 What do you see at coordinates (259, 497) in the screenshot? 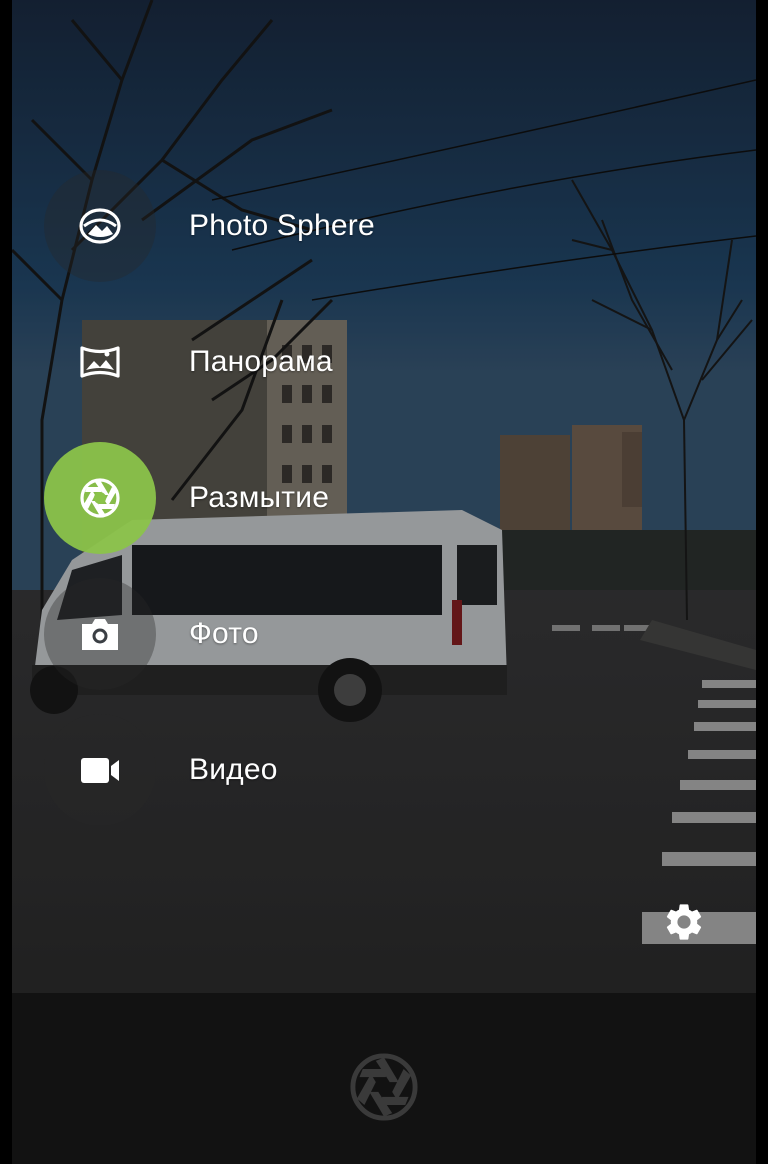
I see `mode-label: Размытие` at bounding box center [259, 497].